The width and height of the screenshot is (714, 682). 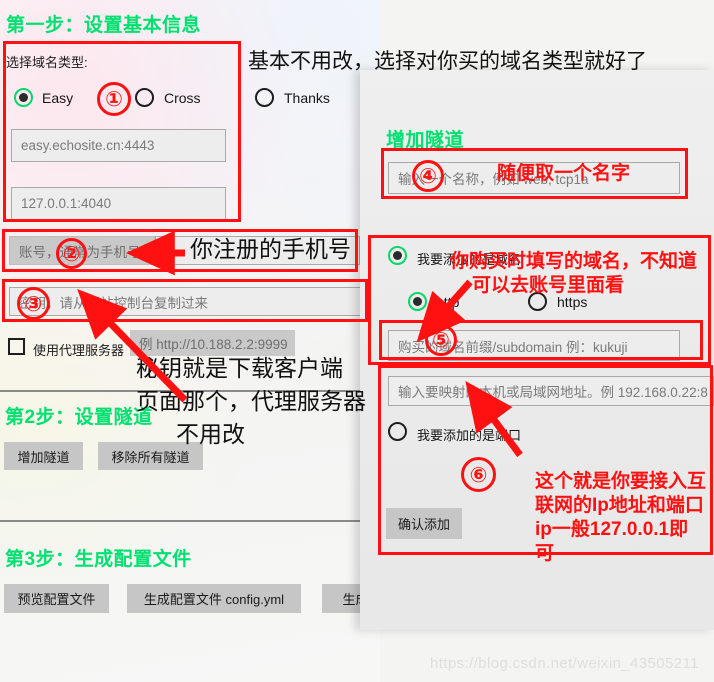 What do you see at coordinates (564, 663) in the screenshot?
I see `csdn-watermark: https://blog.csdn.net/weixin_43505211` at bounding box center [564, 663].